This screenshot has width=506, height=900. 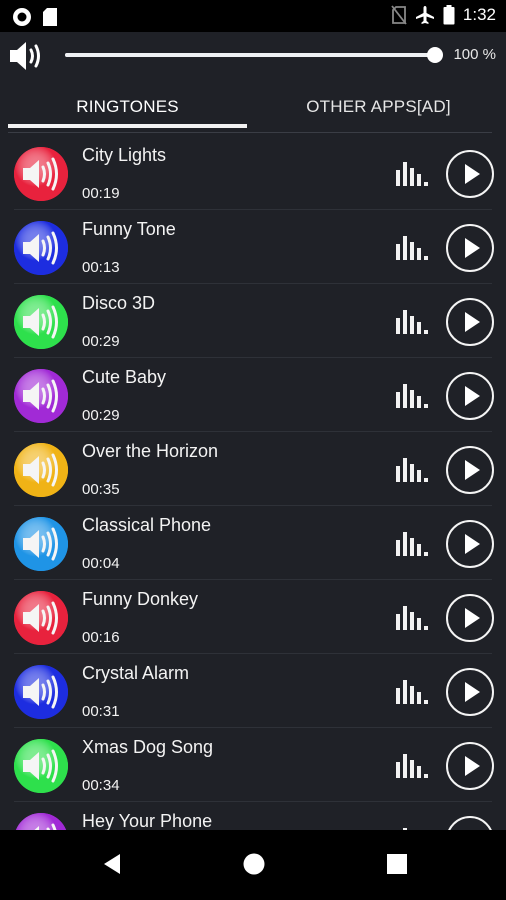 What do you see at coordinates (127, 126) in the screenshot?
I see `tab-selected-indicator` at bounding box center [127, 126].